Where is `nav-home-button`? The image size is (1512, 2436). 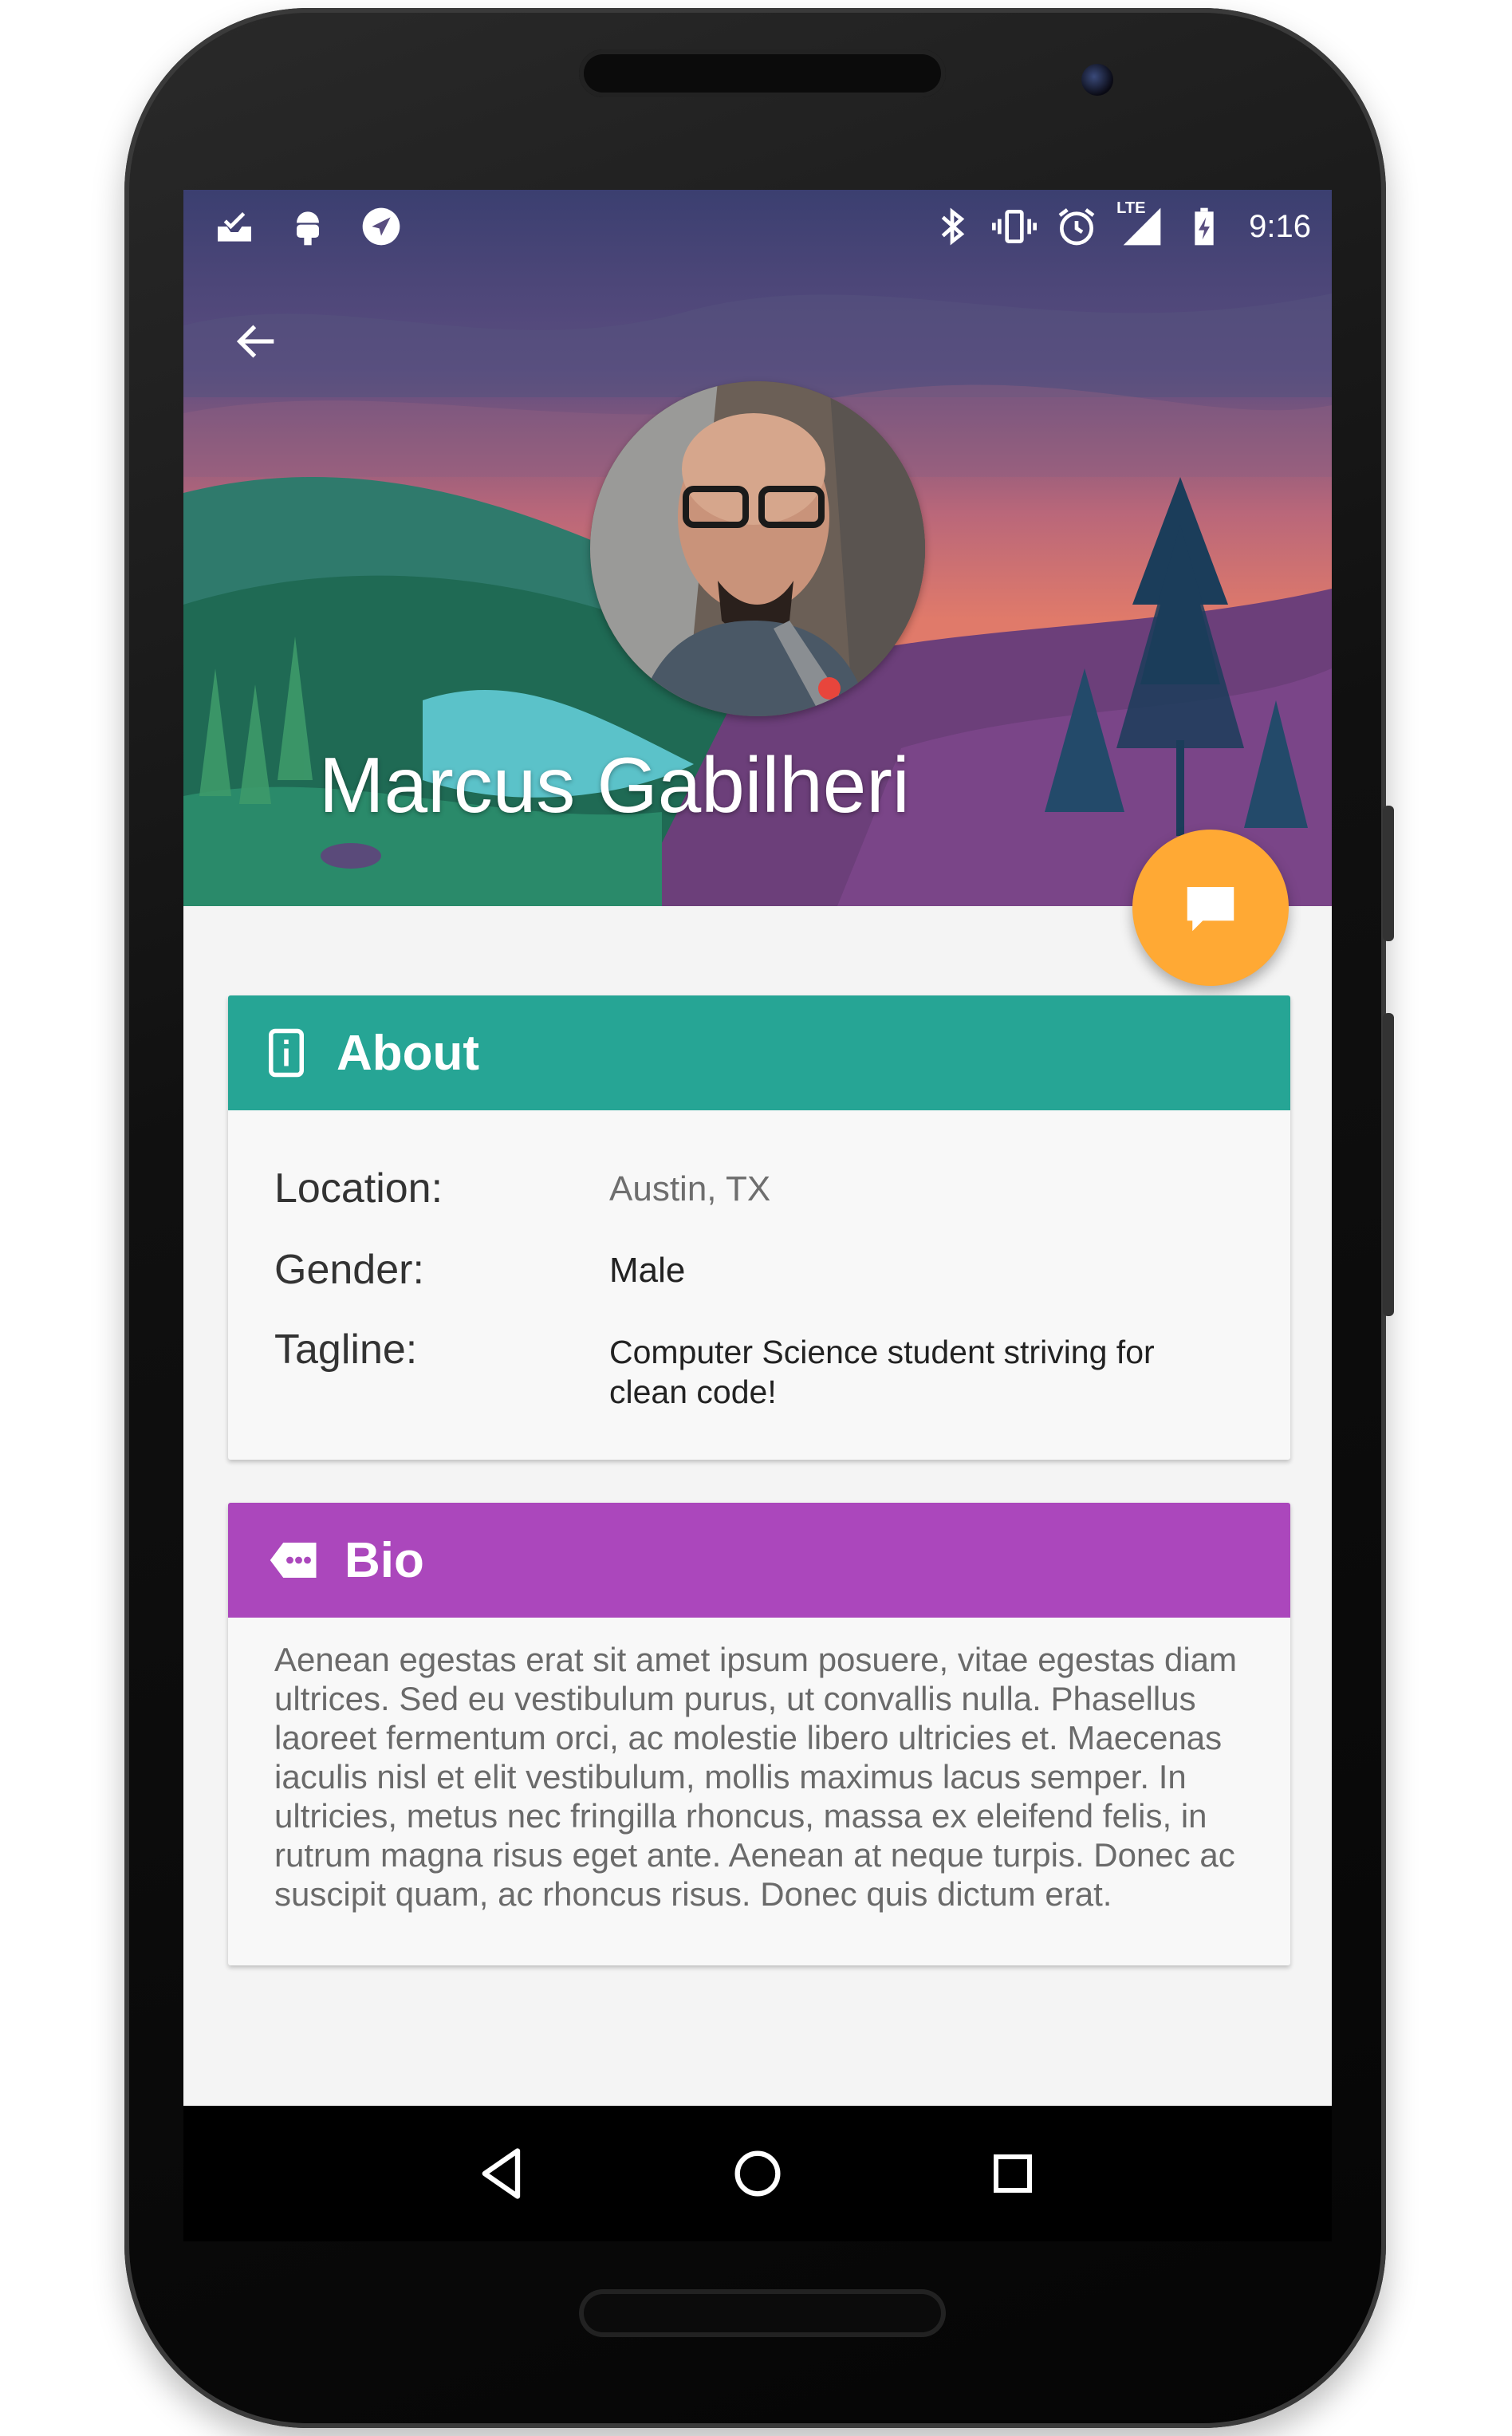 nav-home-button is located at coordinates (757, 2174).